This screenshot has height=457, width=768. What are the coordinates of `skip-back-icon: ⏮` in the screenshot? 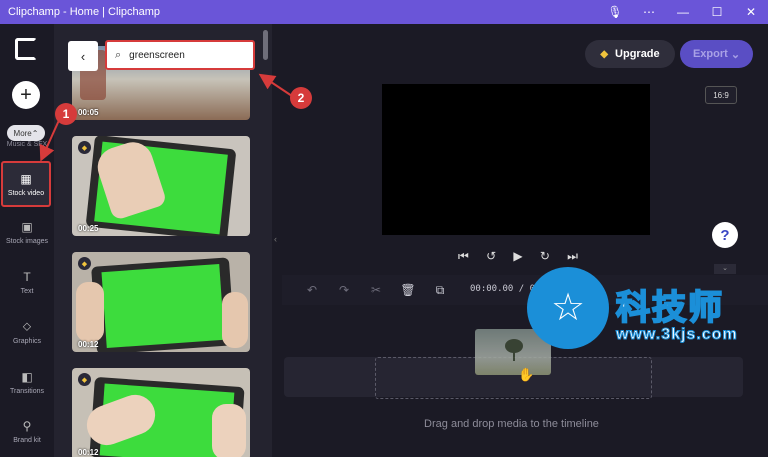 It's located at (463, 256).